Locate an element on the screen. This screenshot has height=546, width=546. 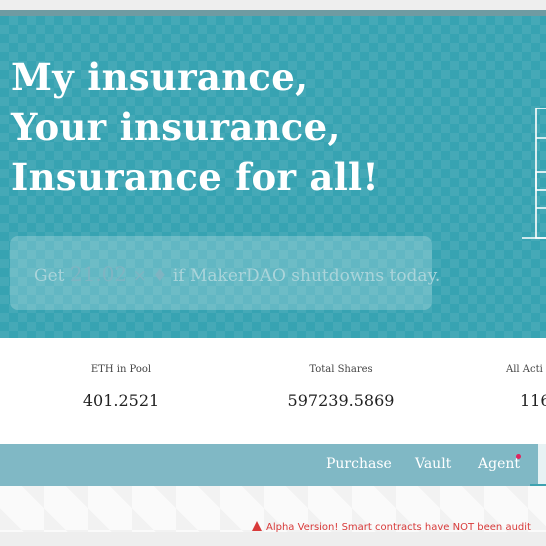
stat-all-active: All Acti 116 is located at coordinates (526, 387).